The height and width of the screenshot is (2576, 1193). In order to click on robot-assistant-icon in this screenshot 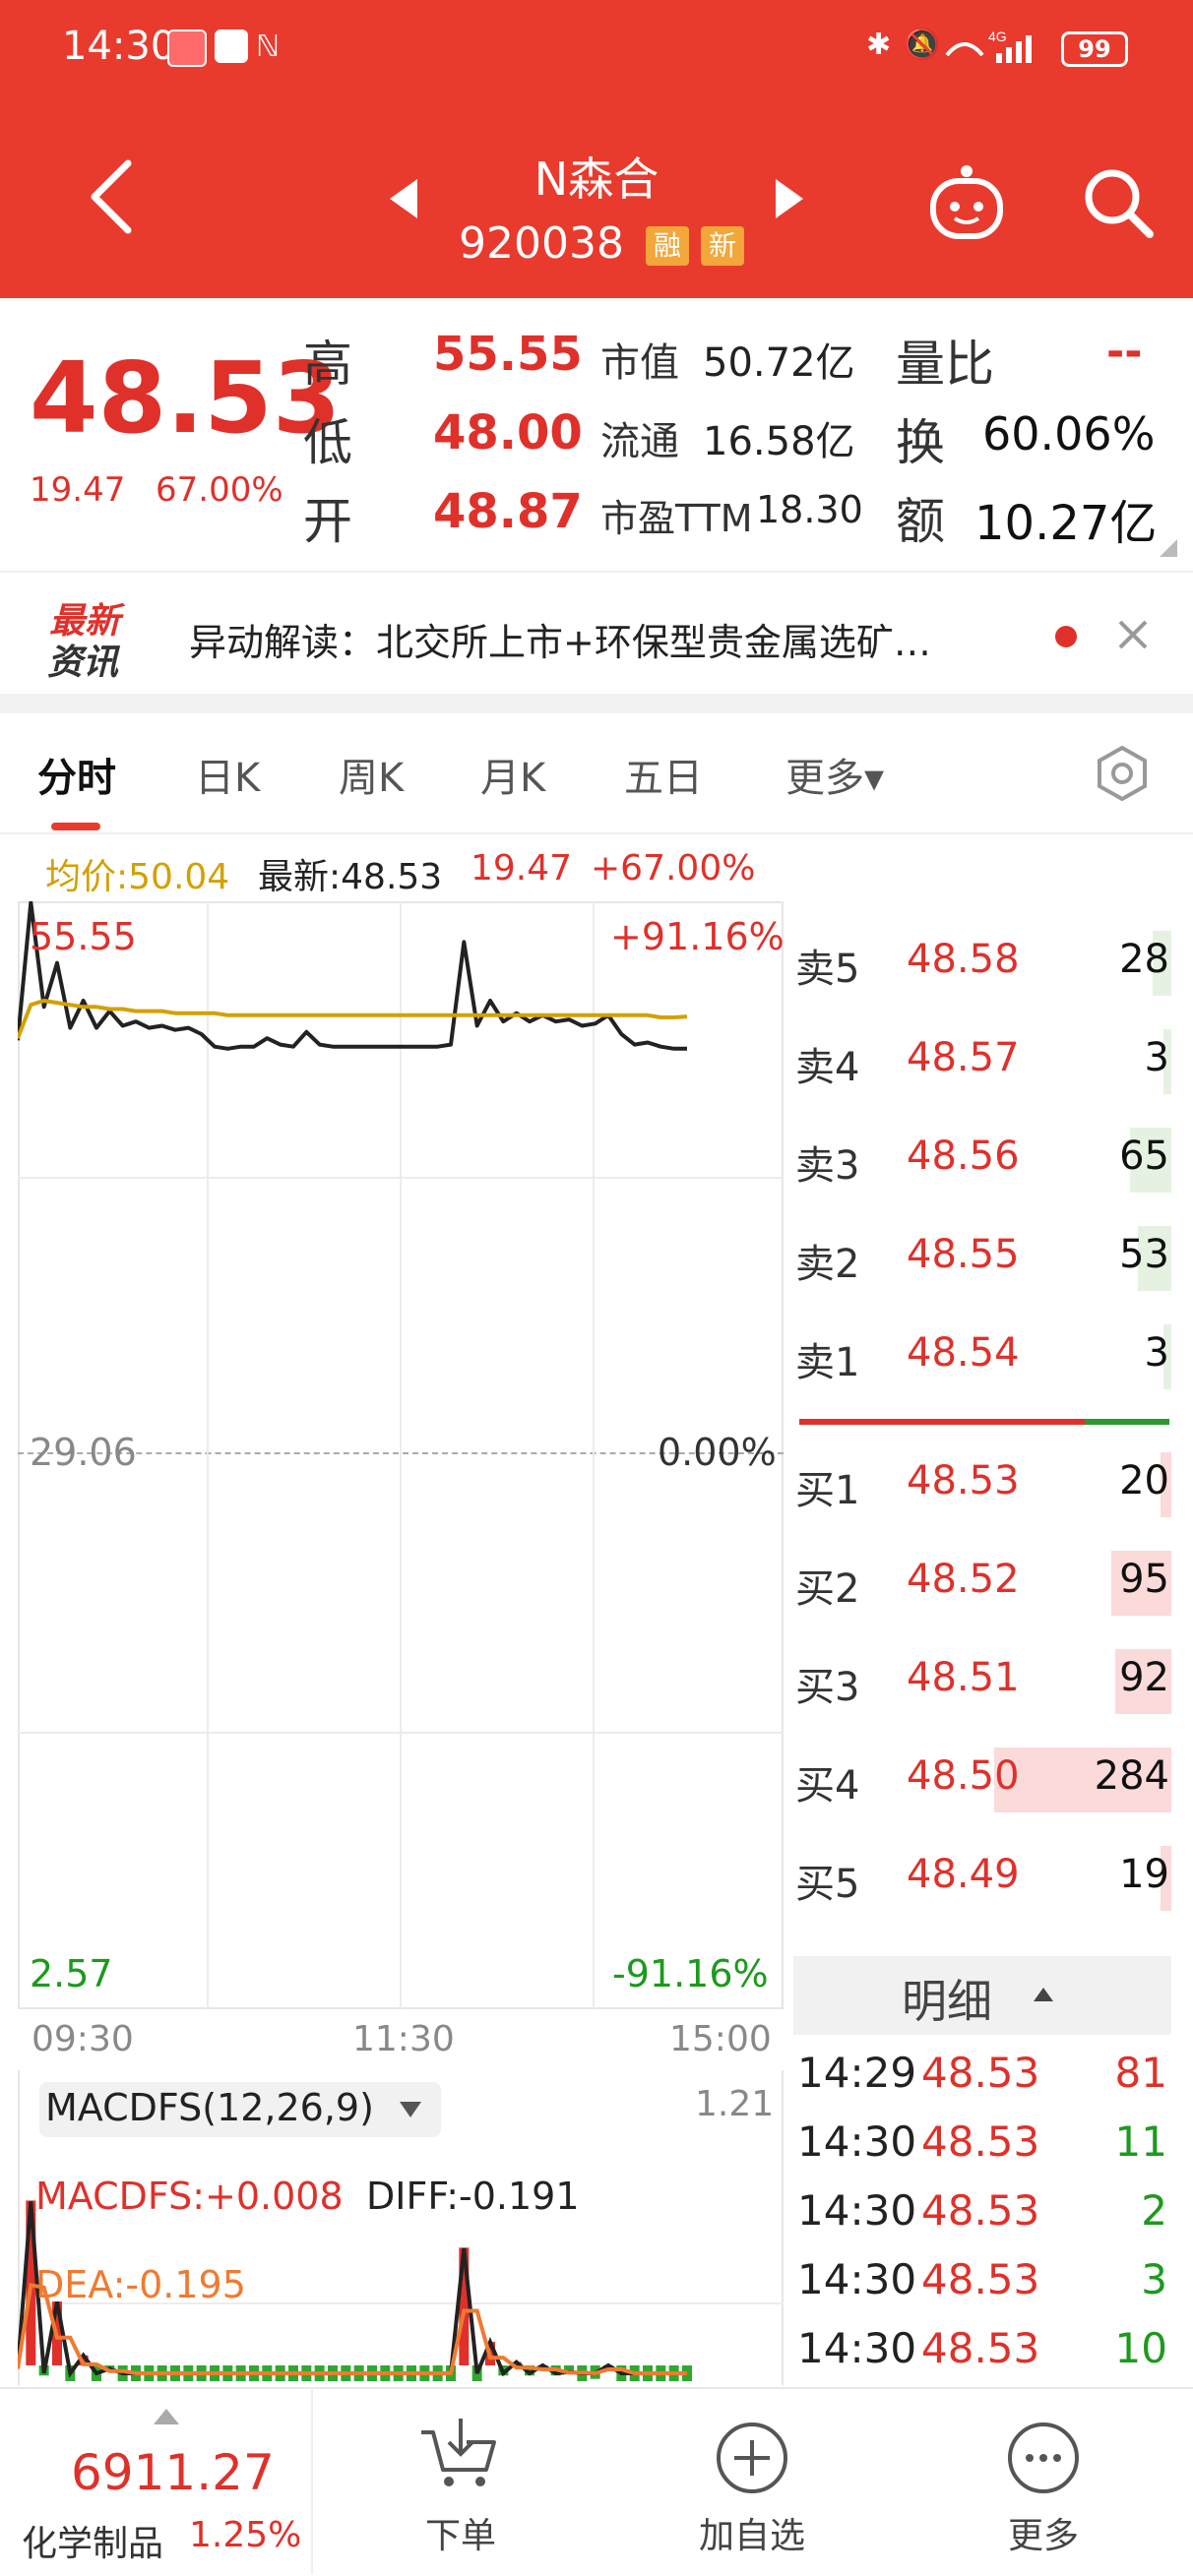, I will do `click(966, 200)`.